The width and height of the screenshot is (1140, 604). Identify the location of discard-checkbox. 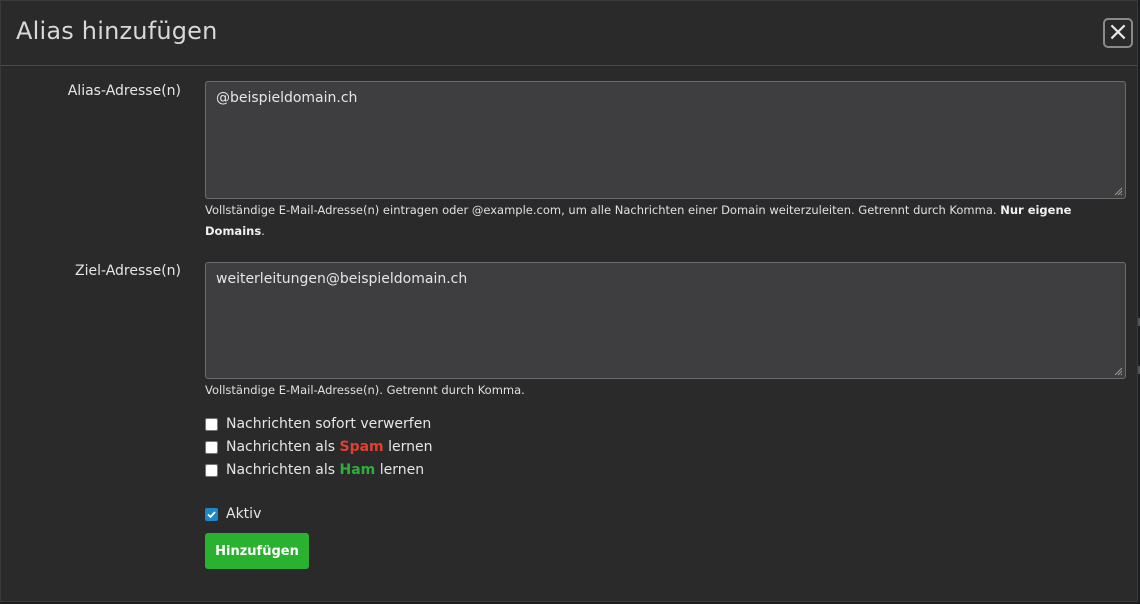
(211, 424).